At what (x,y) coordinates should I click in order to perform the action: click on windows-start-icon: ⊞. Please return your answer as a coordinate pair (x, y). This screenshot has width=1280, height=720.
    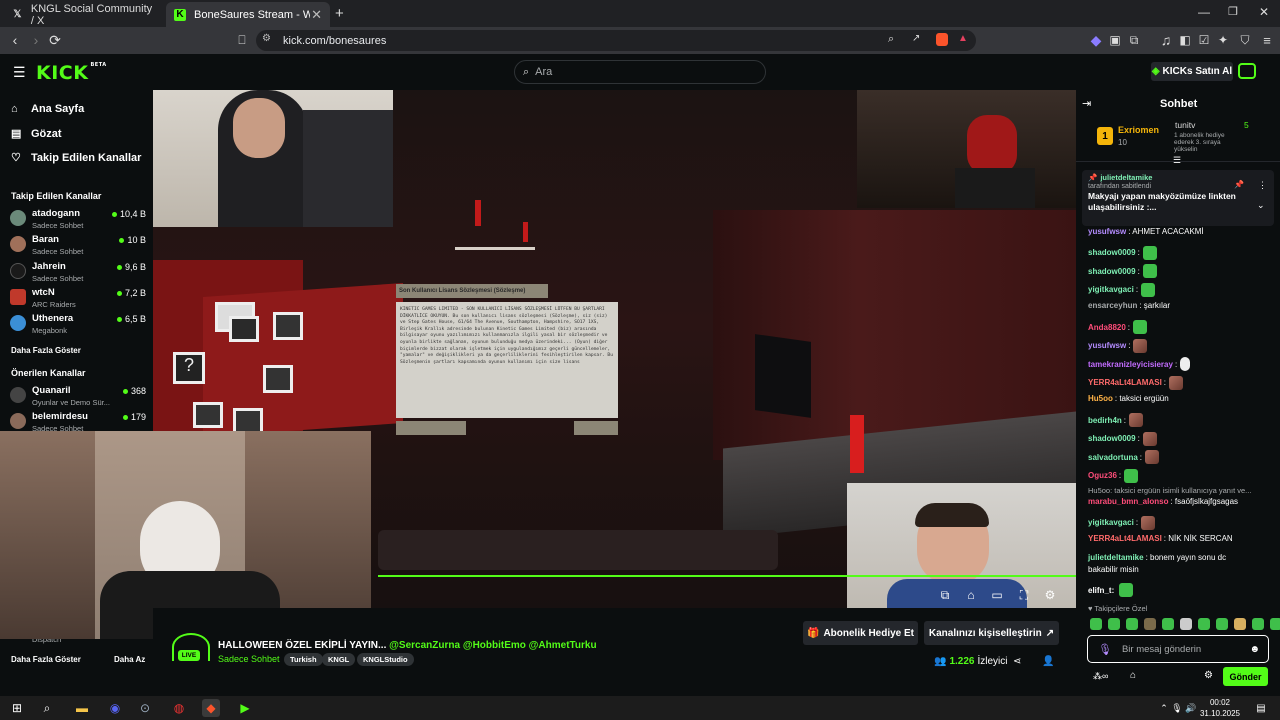
    Looking at the image, I should click on (17, 708).